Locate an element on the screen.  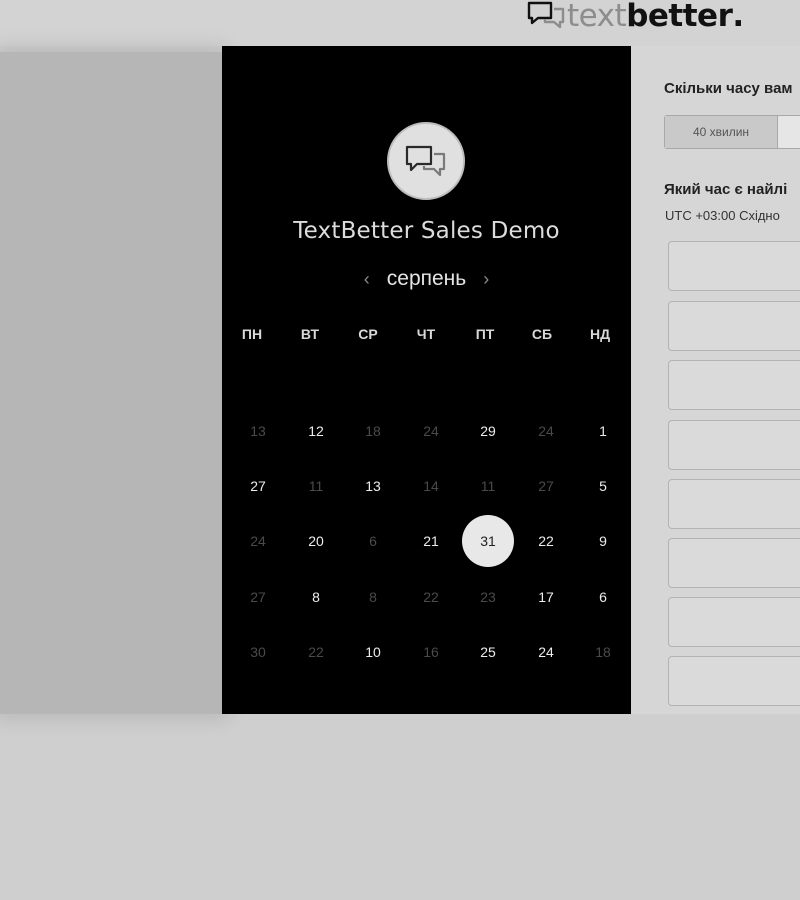
calendar-day: 12 is located at coordinates (316, 431).